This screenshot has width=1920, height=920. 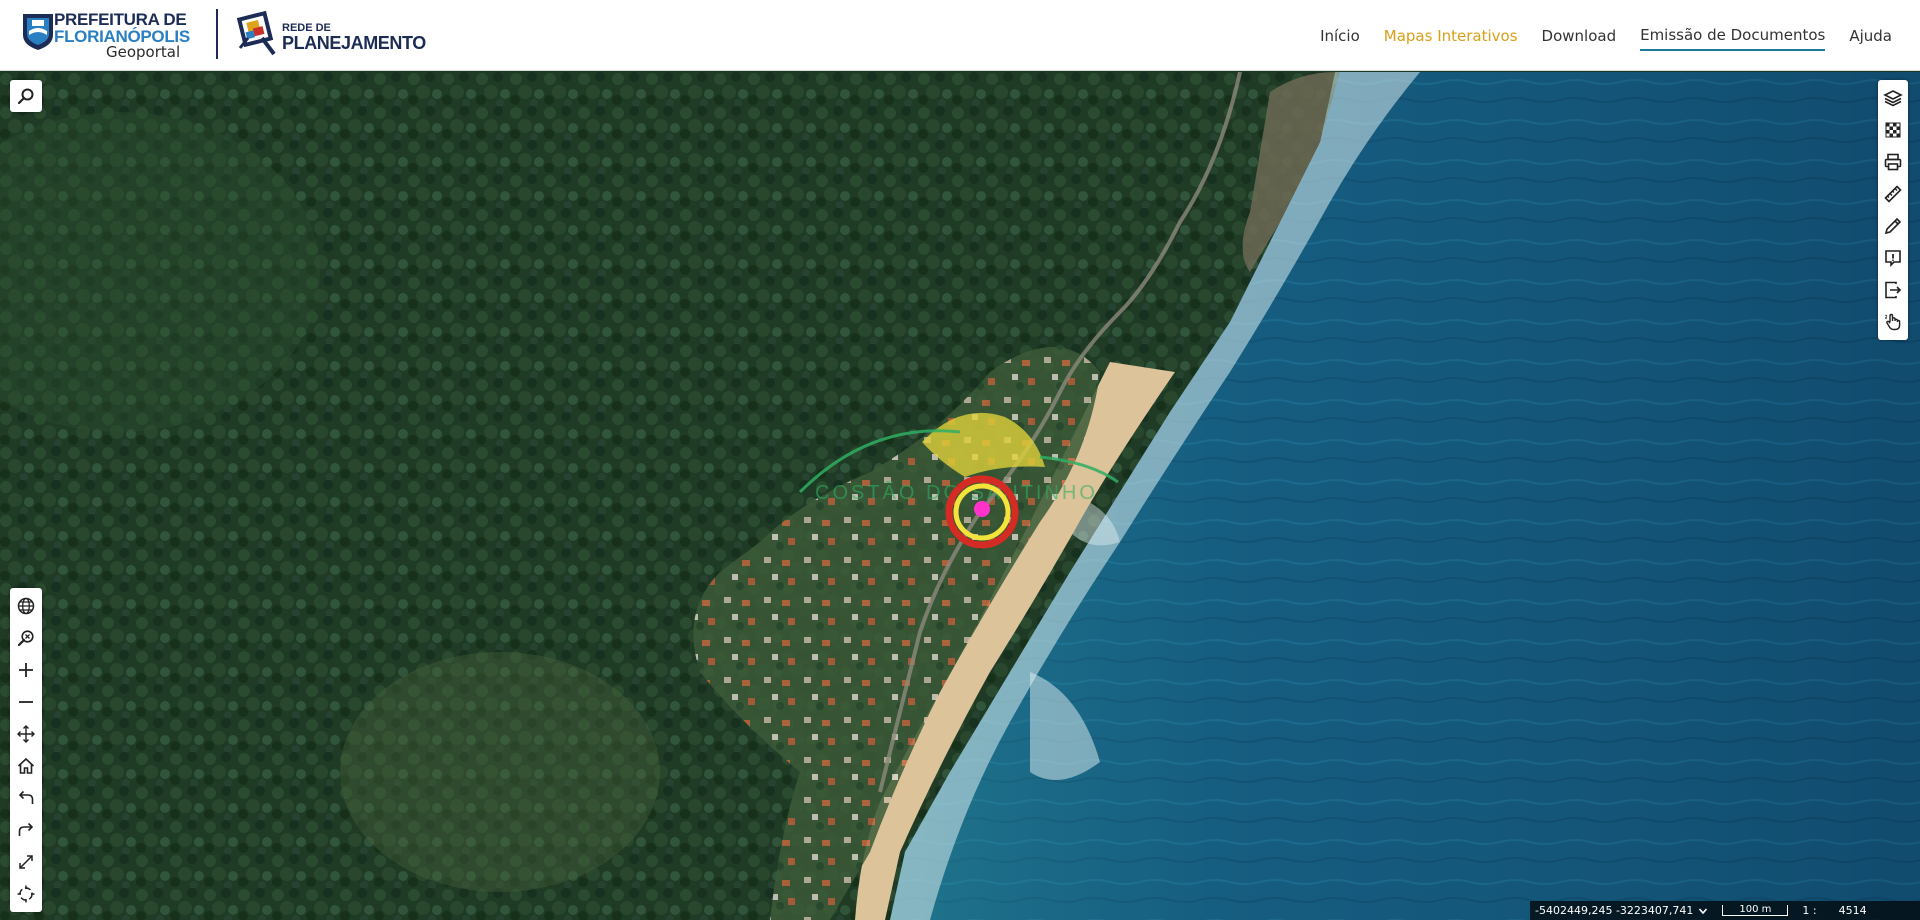 What do you see at coordinates (1614, 910) in the screenshot?
I see `coordinate-readout: -5402449,245 -3223407,741` at bounding box center [1614, 910].